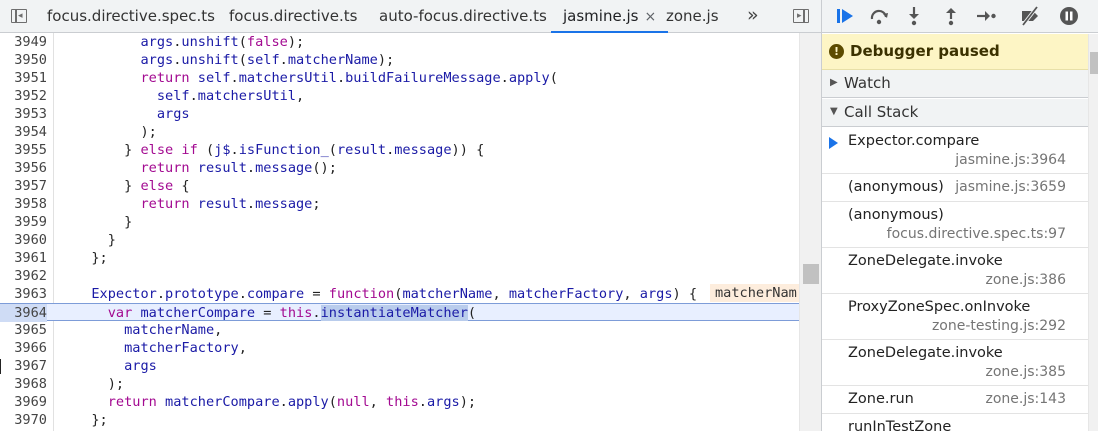 The height and width of the screenshot is (431, 1098). I want to click on line-number: 3965, so click(23, 330).